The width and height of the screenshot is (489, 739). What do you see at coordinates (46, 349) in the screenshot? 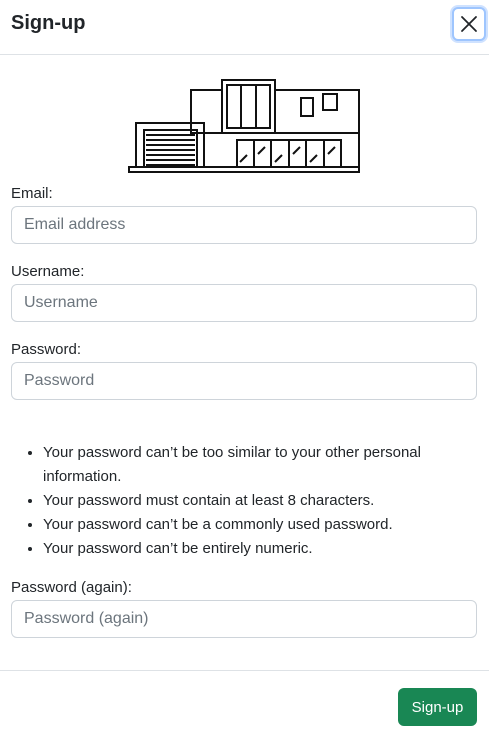
I see `password-label: Password:` at bounding box center [46, 349].